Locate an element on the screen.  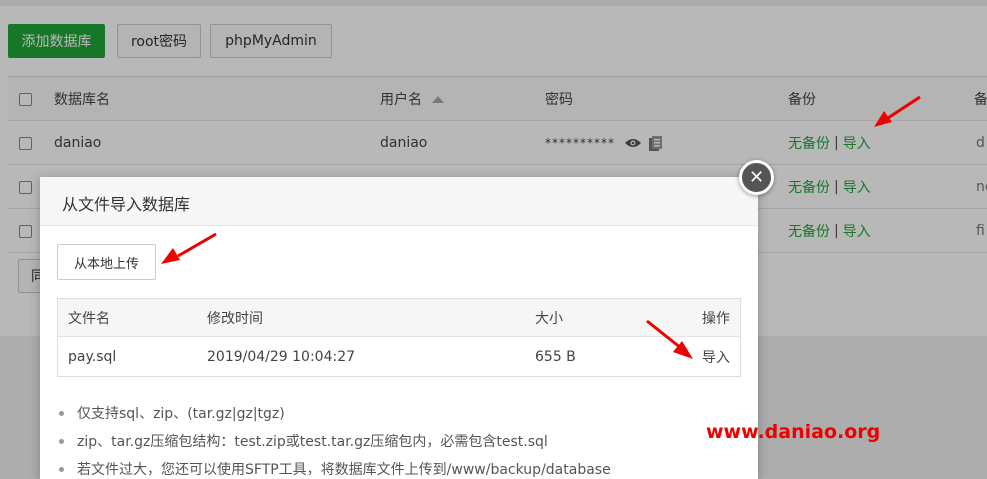
watermark: www.daniao.org is located at coordinates (793, 432).